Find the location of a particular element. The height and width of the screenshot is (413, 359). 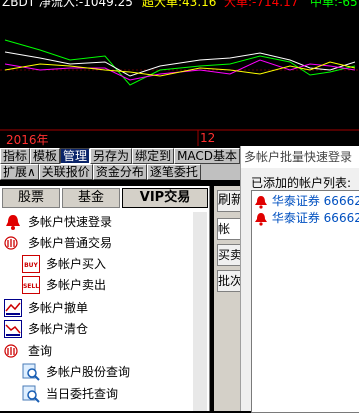

toolbar-bottom-button-1: 关联报价 is located at coordinates (65, 172).